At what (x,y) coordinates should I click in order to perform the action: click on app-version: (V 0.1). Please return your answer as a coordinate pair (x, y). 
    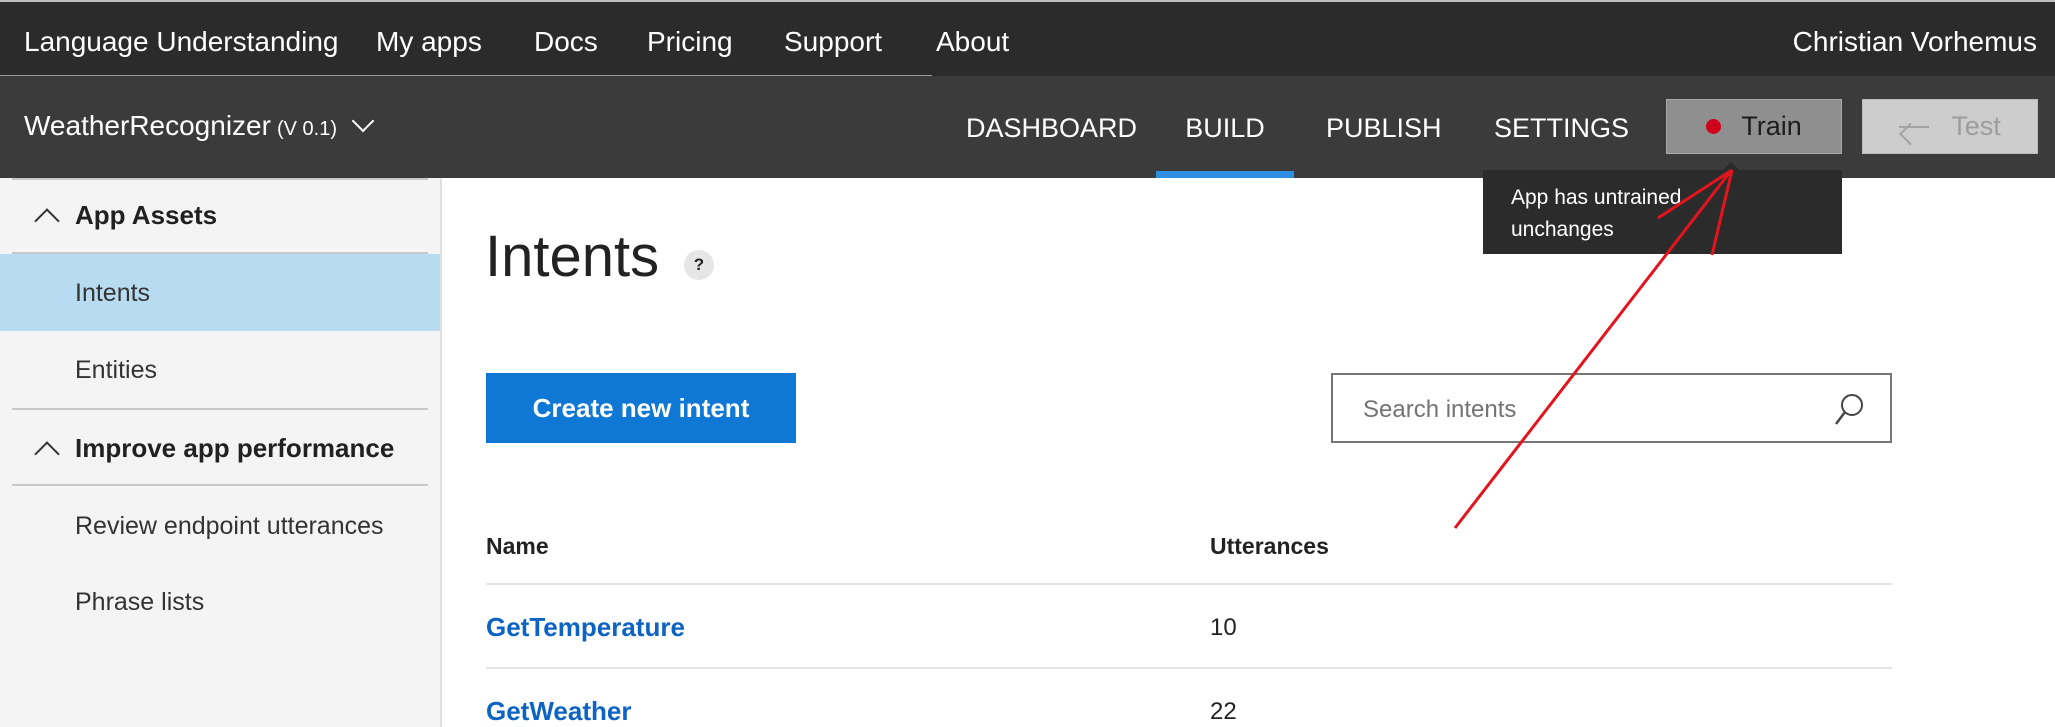
    Looking at the image, I should click on (306, 129).